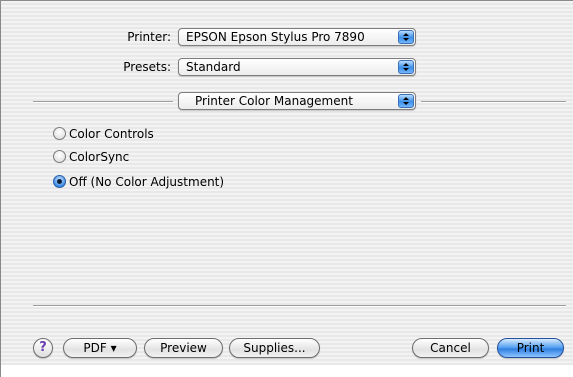 The image size is (573, 377). I want to click on radio-button-selected, so click(59, 181).